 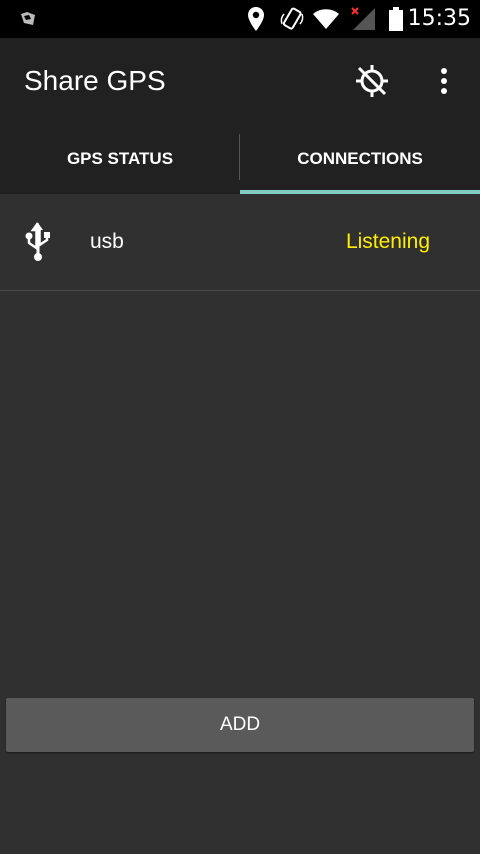 I want to click on usb-icon, so click(x=38, y=242).